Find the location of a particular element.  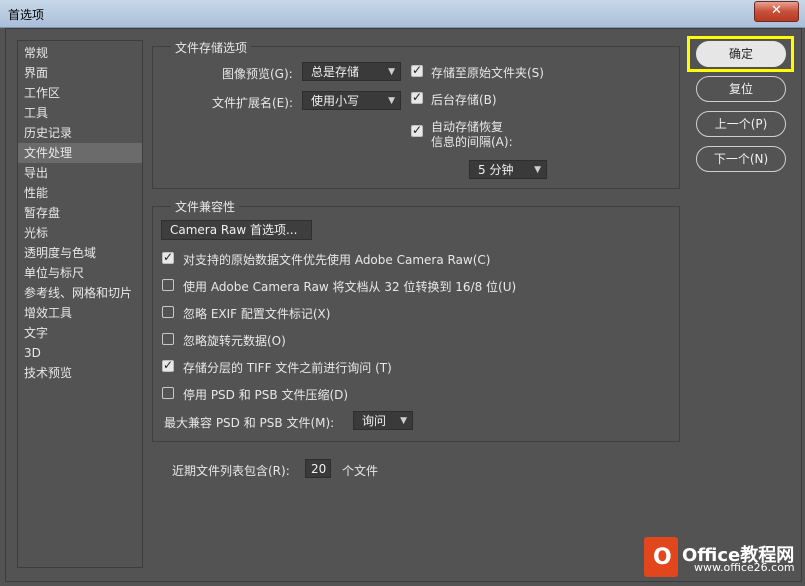

sidebar-item-file-handling: 文件处理 is located at coordinates (80, 153).